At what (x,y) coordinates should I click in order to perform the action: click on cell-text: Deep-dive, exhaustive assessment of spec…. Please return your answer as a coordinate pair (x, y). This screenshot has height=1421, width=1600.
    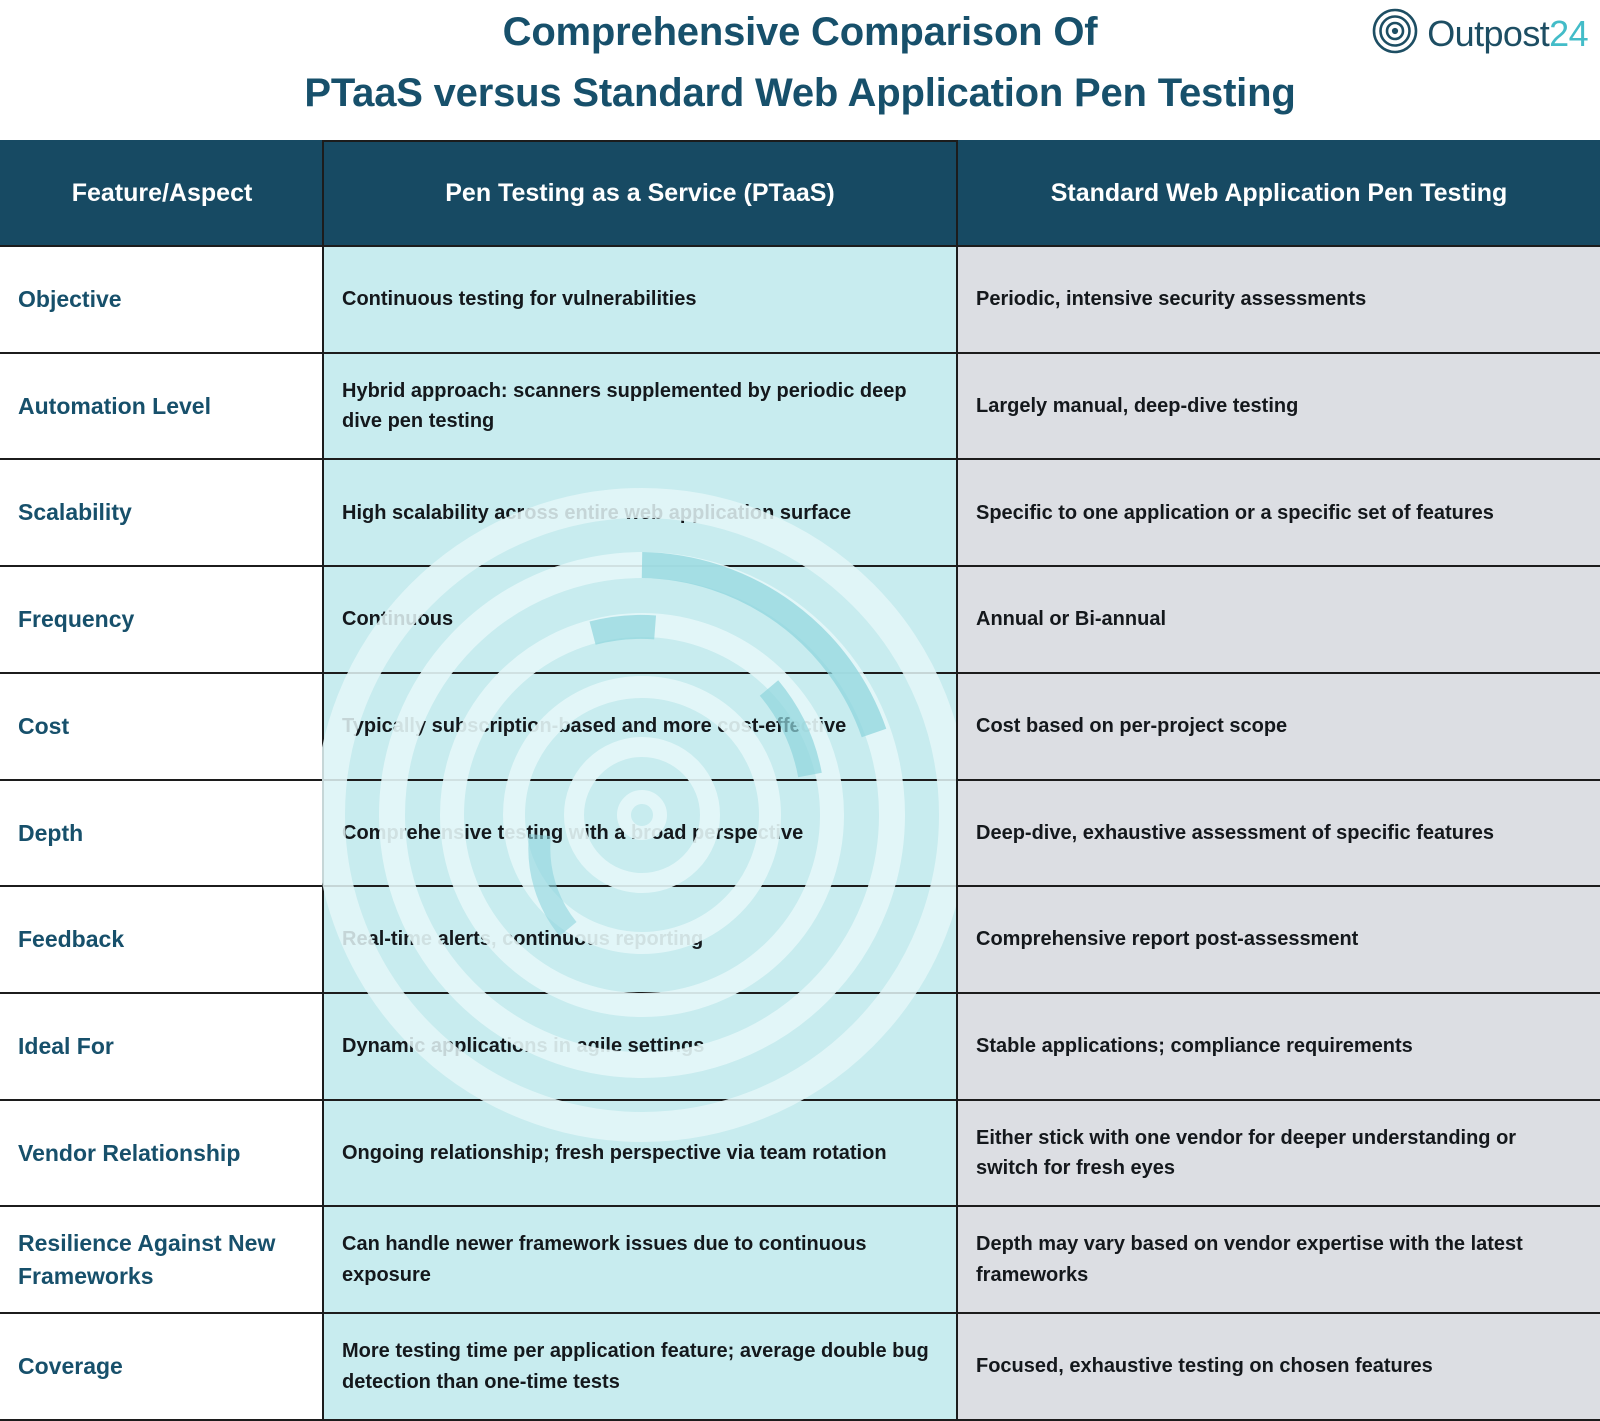
    Looking at the image, I should click on (1235, 832).